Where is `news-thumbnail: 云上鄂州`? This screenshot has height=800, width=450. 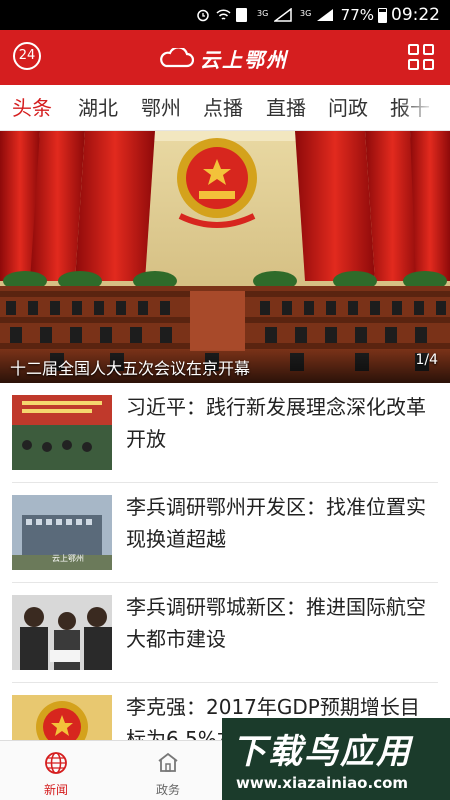 news-thumbnail: 云上鄂州 is located at coordinates (62, 532).